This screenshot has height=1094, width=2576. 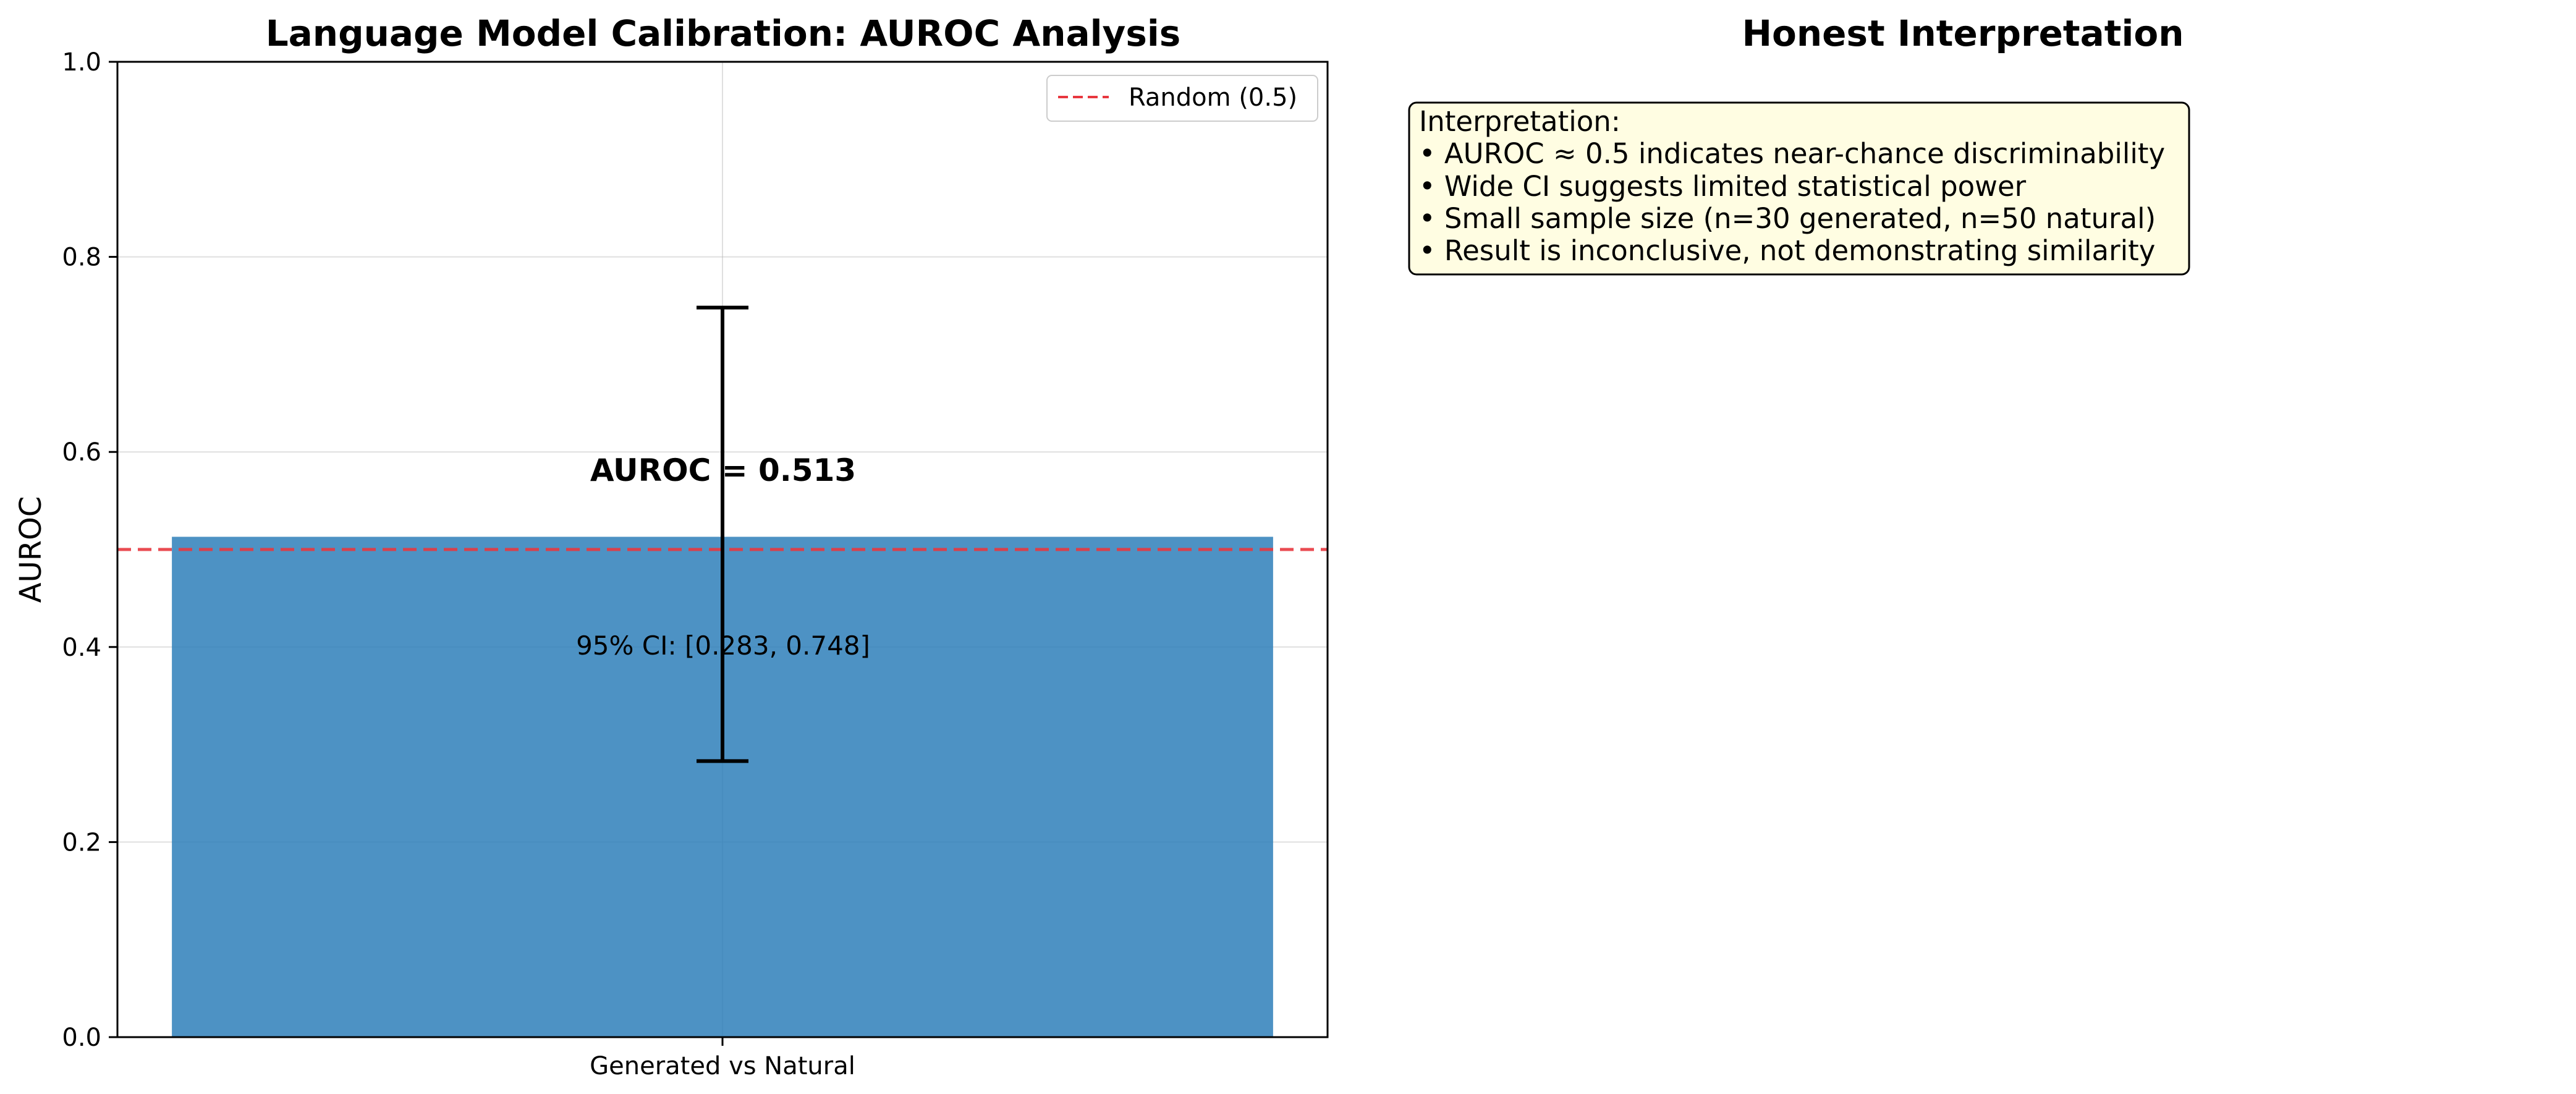 I want to click on y-tick-layer: 0.0 0.2 0.4 0.6 0.8 1.0, so click(x=89, y=550).